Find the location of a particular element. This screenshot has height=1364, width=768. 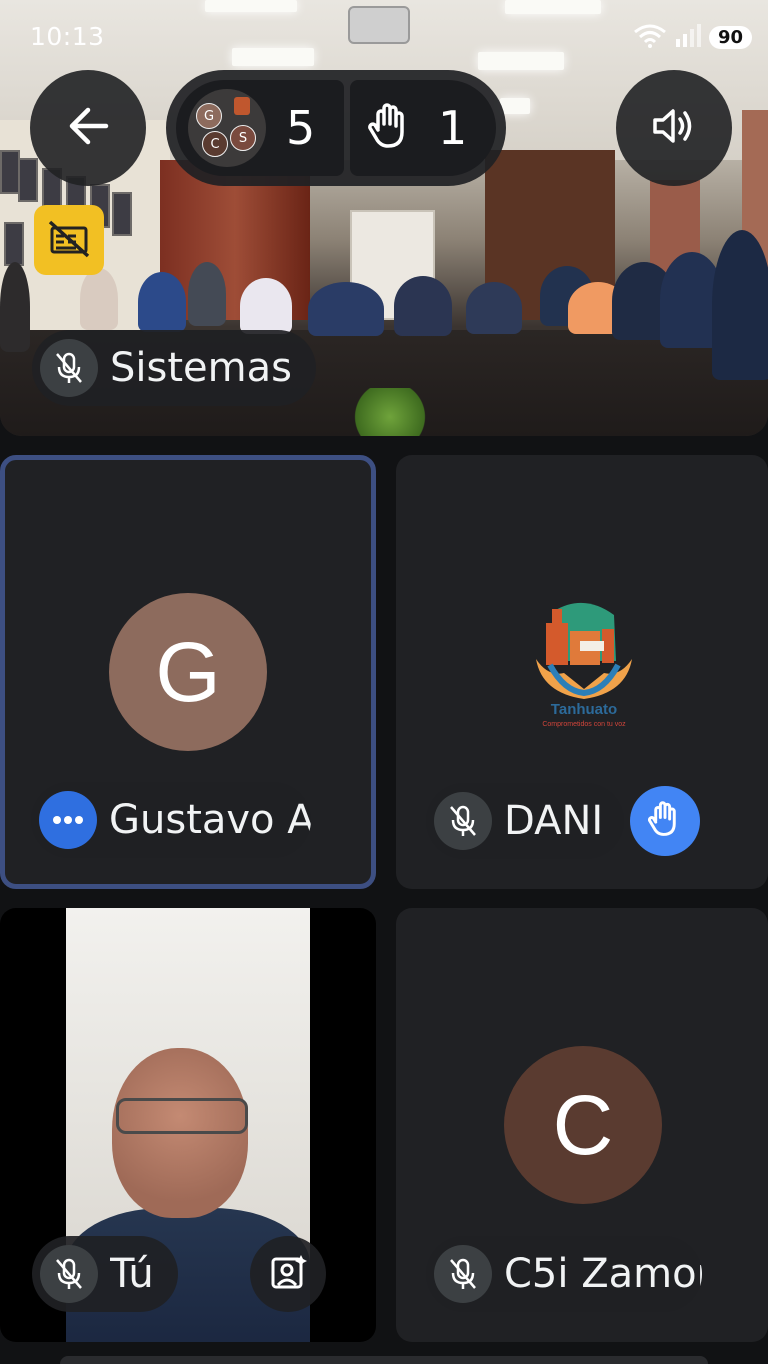

arrow-left-icon is located at coordinates (88, 128).